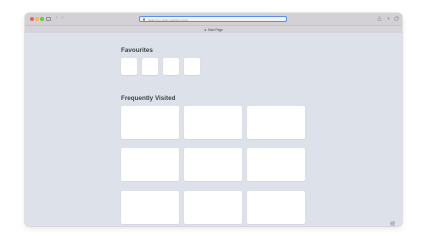  I want to click on address-bar: Search or enter website name, so click(213, 19).